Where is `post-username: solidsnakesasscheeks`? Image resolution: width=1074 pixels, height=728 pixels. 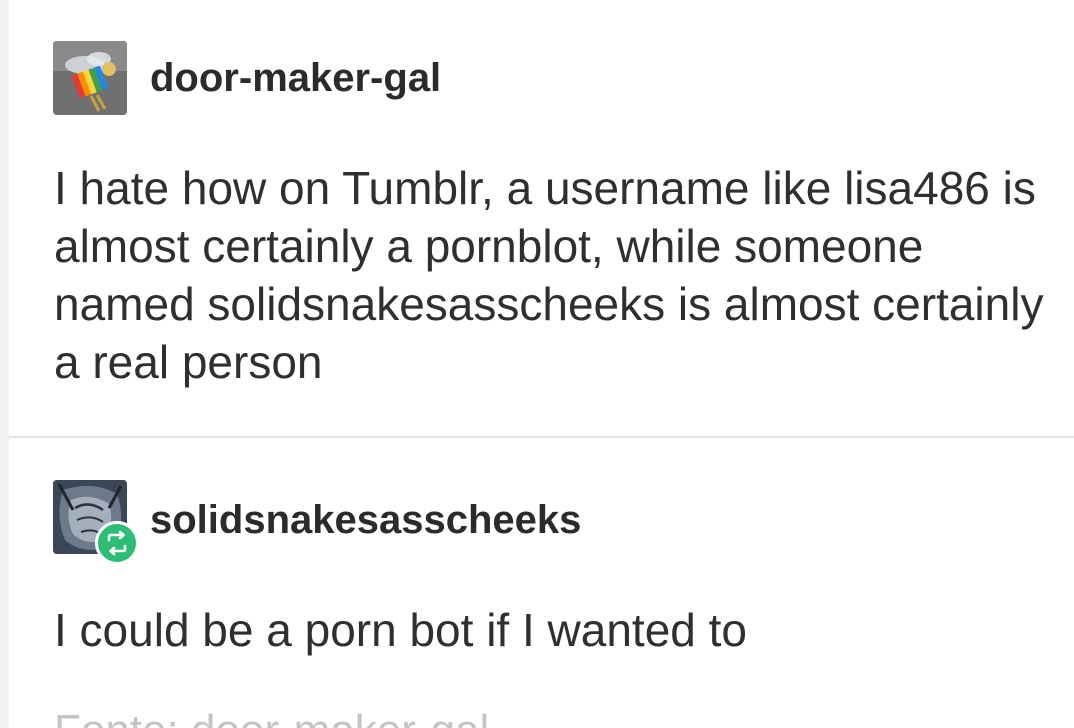 post-username: solidsnakesasscheeks is located at coordinates (365, 520).